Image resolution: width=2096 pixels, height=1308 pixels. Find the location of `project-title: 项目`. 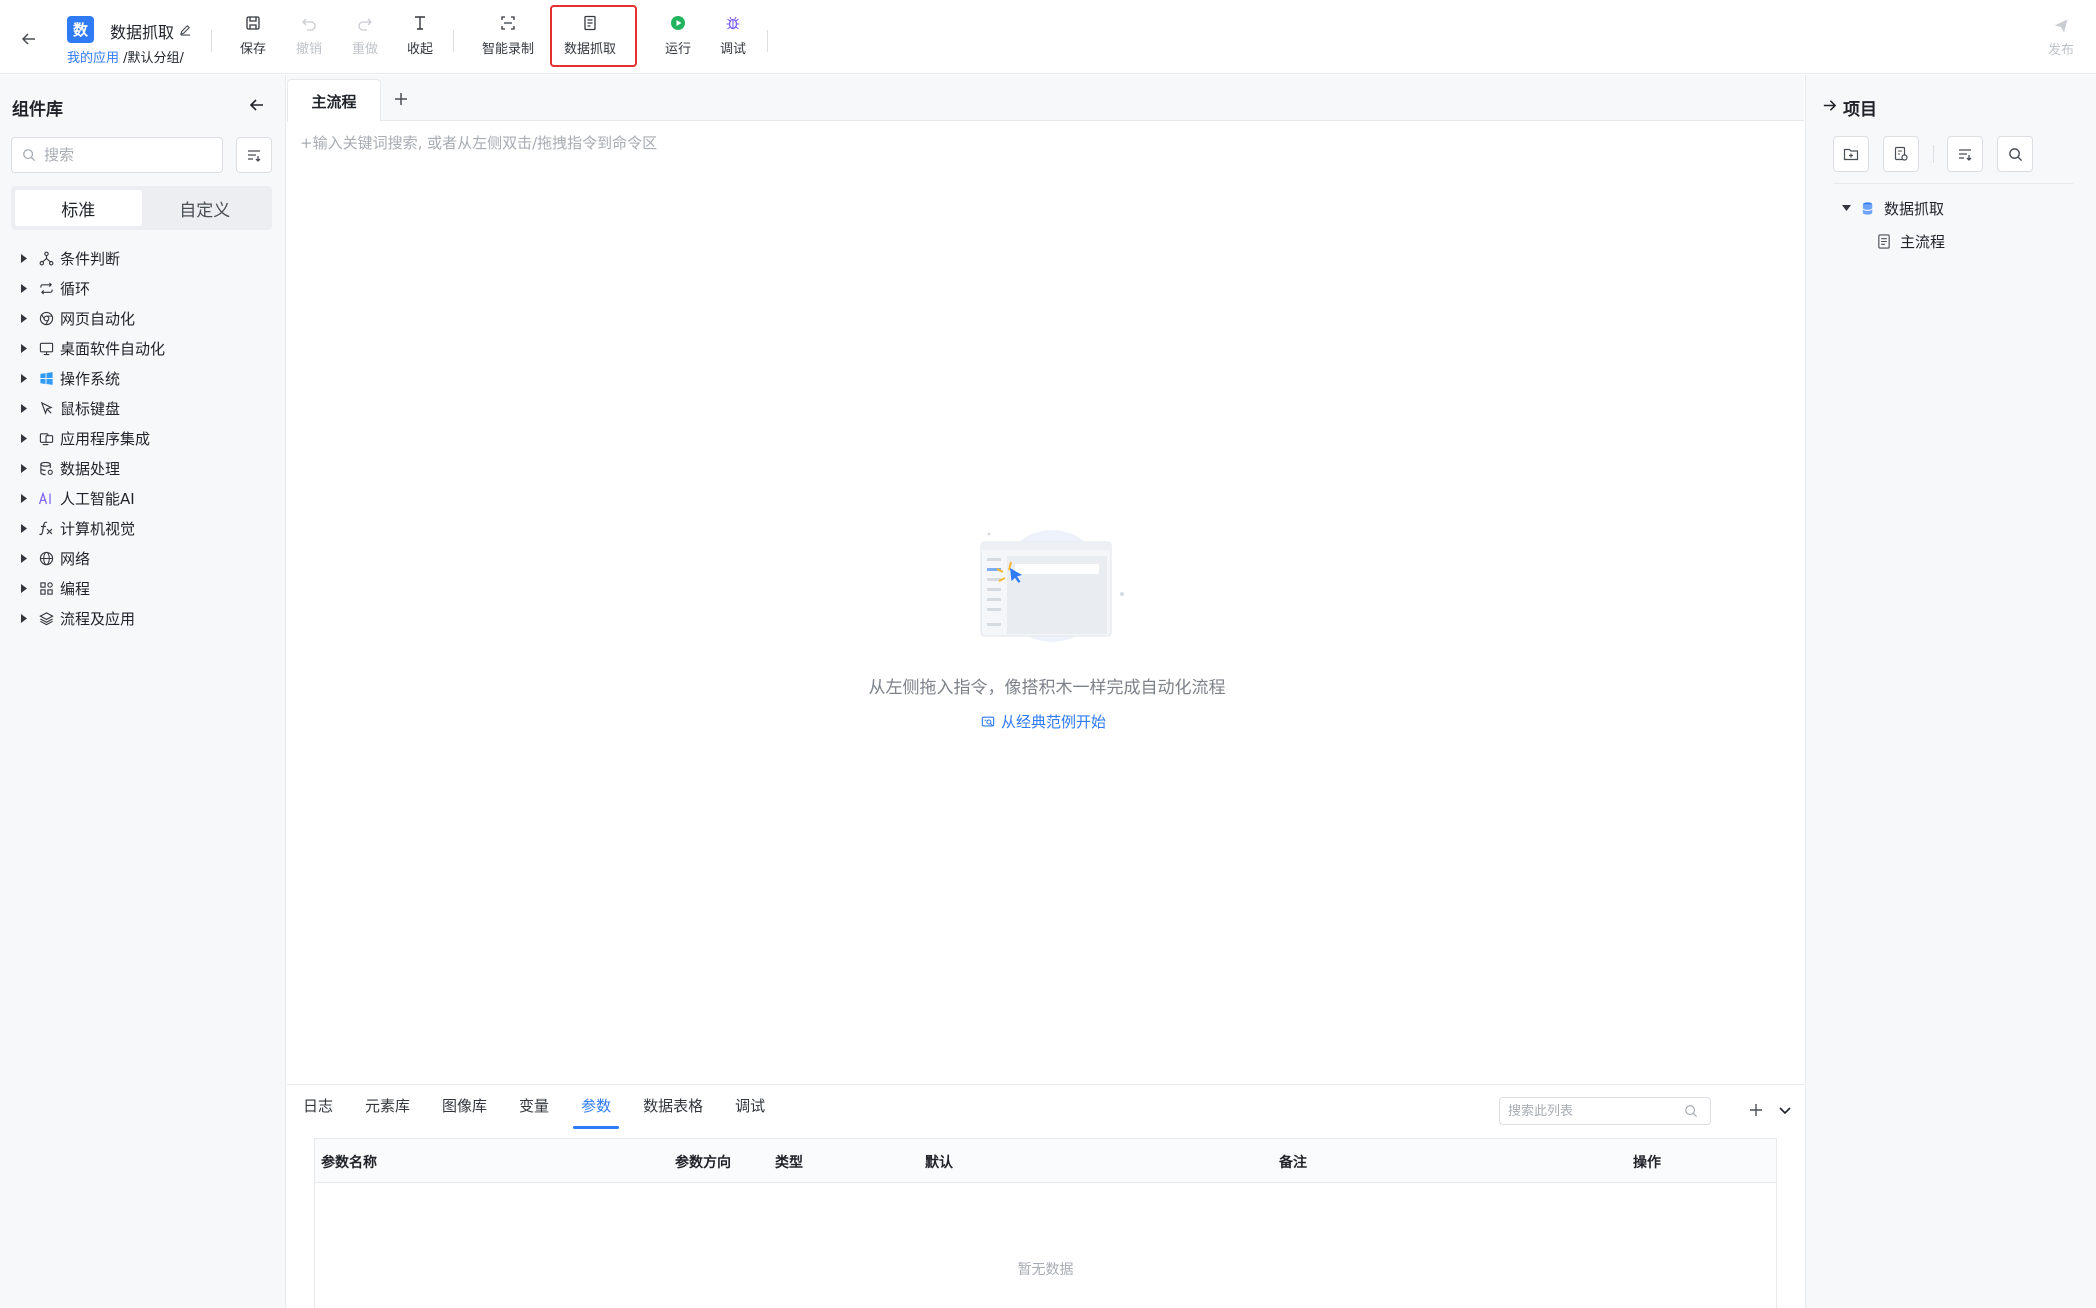

project-title: 项目 is located at coordinates (1860, 110).